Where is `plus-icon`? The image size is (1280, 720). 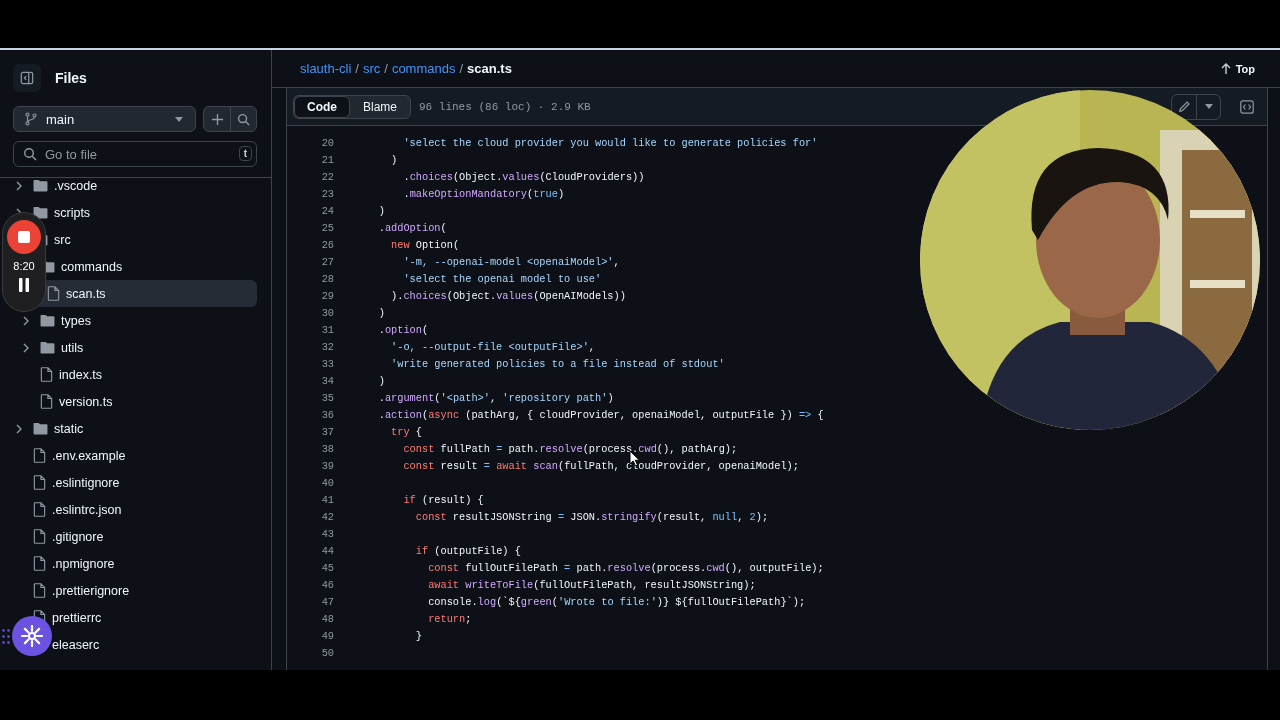
plus-icon is located at coordinates (217, 119).